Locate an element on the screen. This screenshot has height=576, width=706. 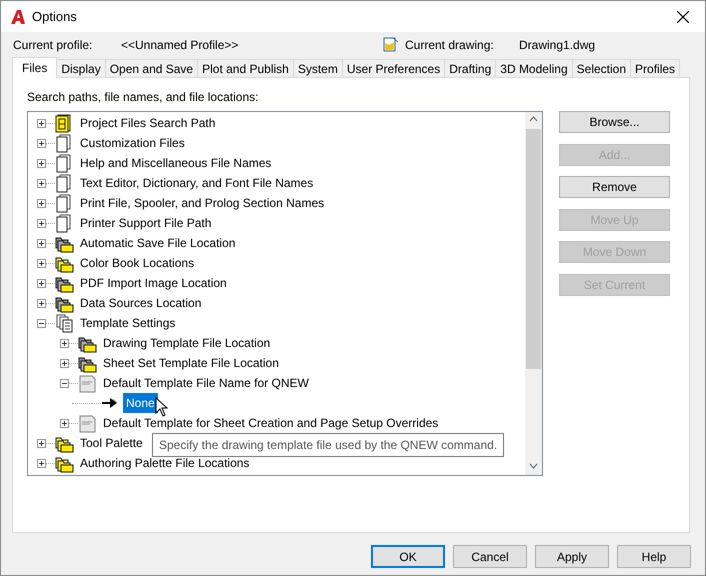
drawing-label: Current drawing: is located at coordinates (450, 45).